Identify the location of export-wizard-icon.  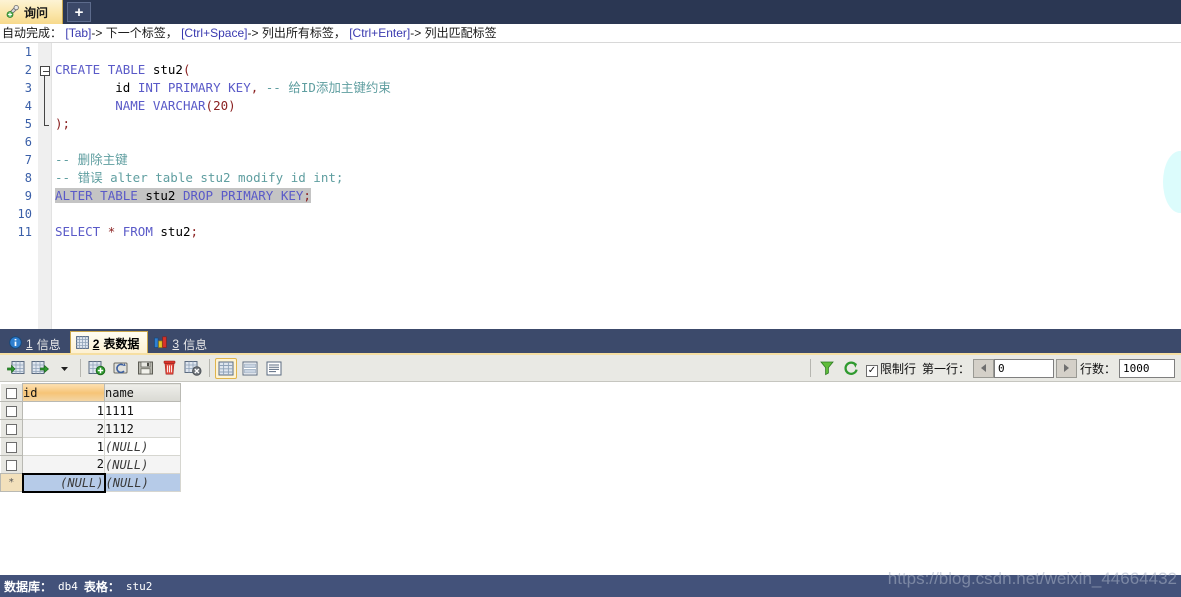
(40, 368).